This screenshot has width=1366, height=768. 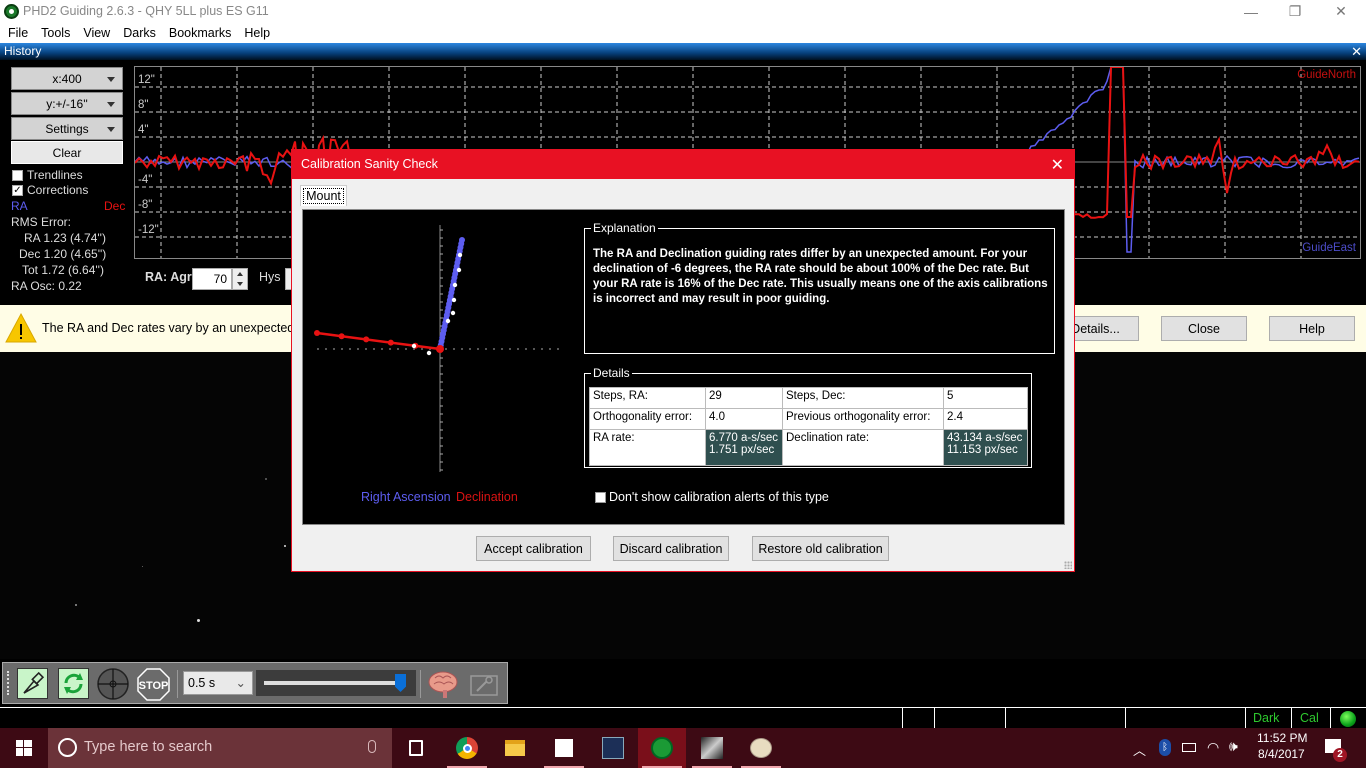 What do you see at coordinates (58, 190) in the screenshot?
I see `corrections-label: Corrections` at bounding box center [58, 190].